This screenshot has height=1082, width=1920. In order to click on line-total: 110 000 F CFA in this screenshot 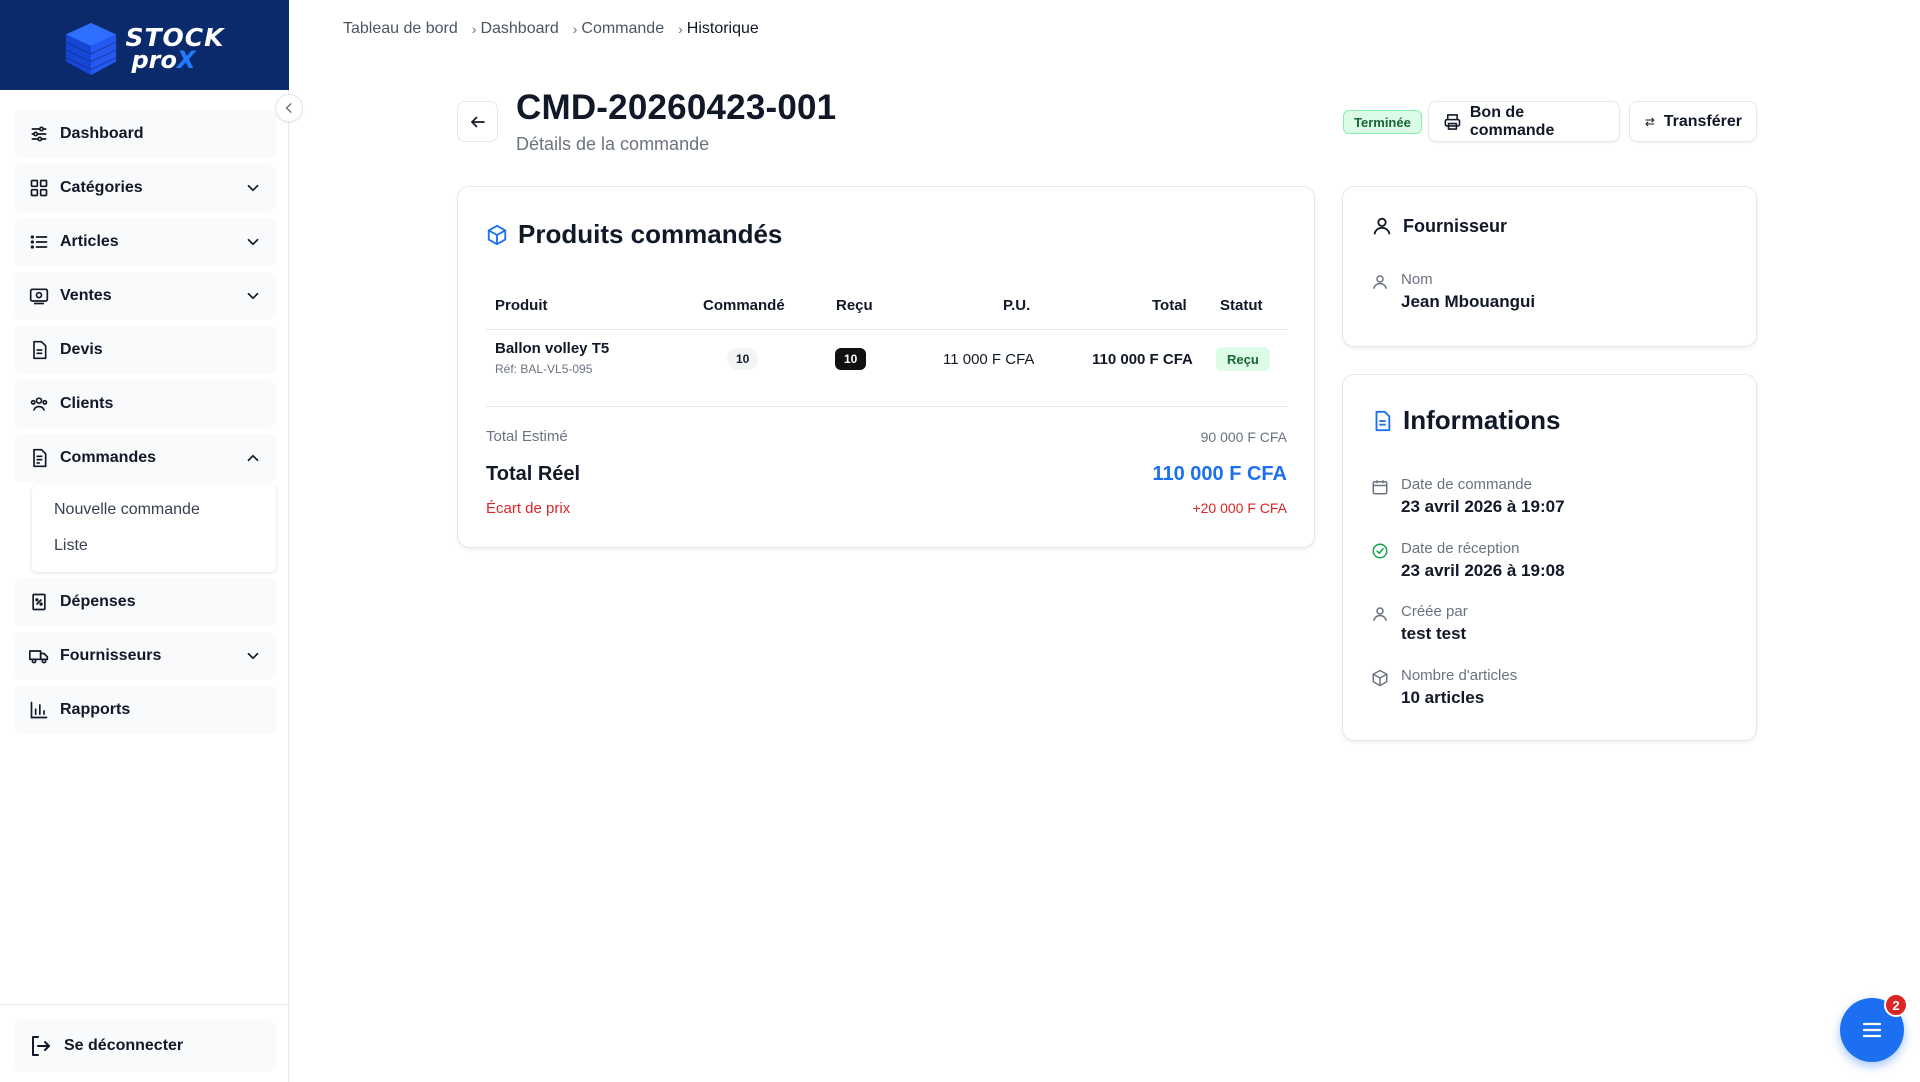, I will do `click(1142, 359)`.